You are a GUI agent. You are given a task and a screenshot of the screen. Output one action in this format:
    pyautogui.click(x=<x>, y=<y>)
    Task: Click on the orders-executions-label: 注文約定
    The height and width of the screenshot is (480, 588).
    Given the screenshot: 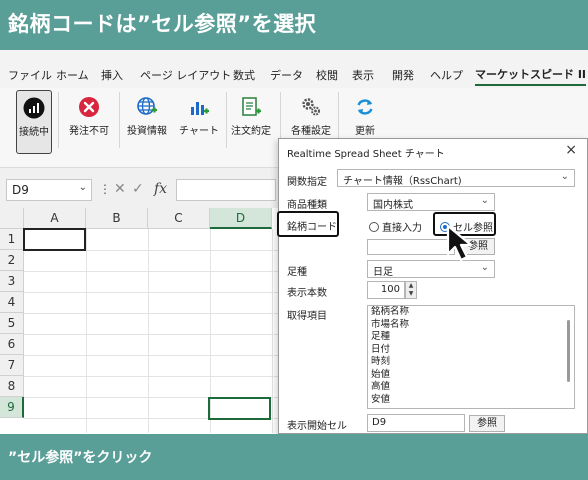 What is the action you would take?
    pyautogui.click(x=251, y=131)
    